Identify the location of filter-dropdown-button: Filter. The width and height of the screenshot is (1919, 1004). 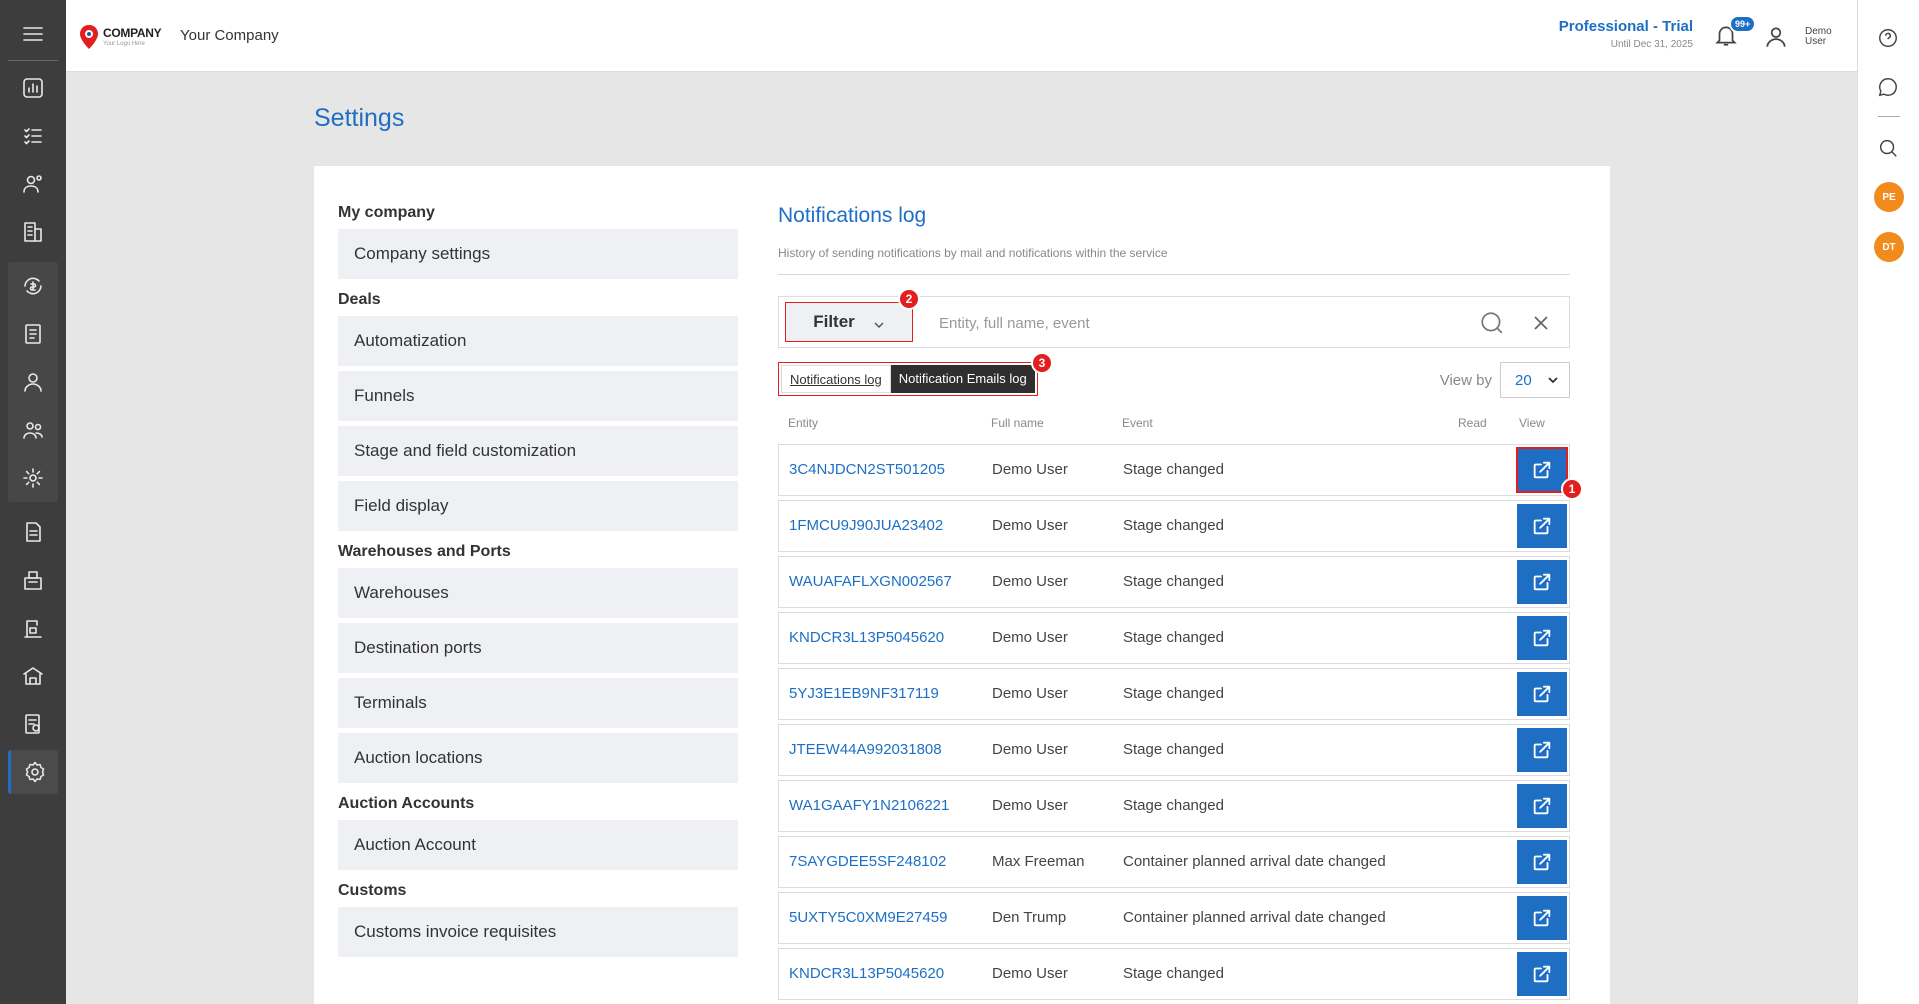
(849, 322).